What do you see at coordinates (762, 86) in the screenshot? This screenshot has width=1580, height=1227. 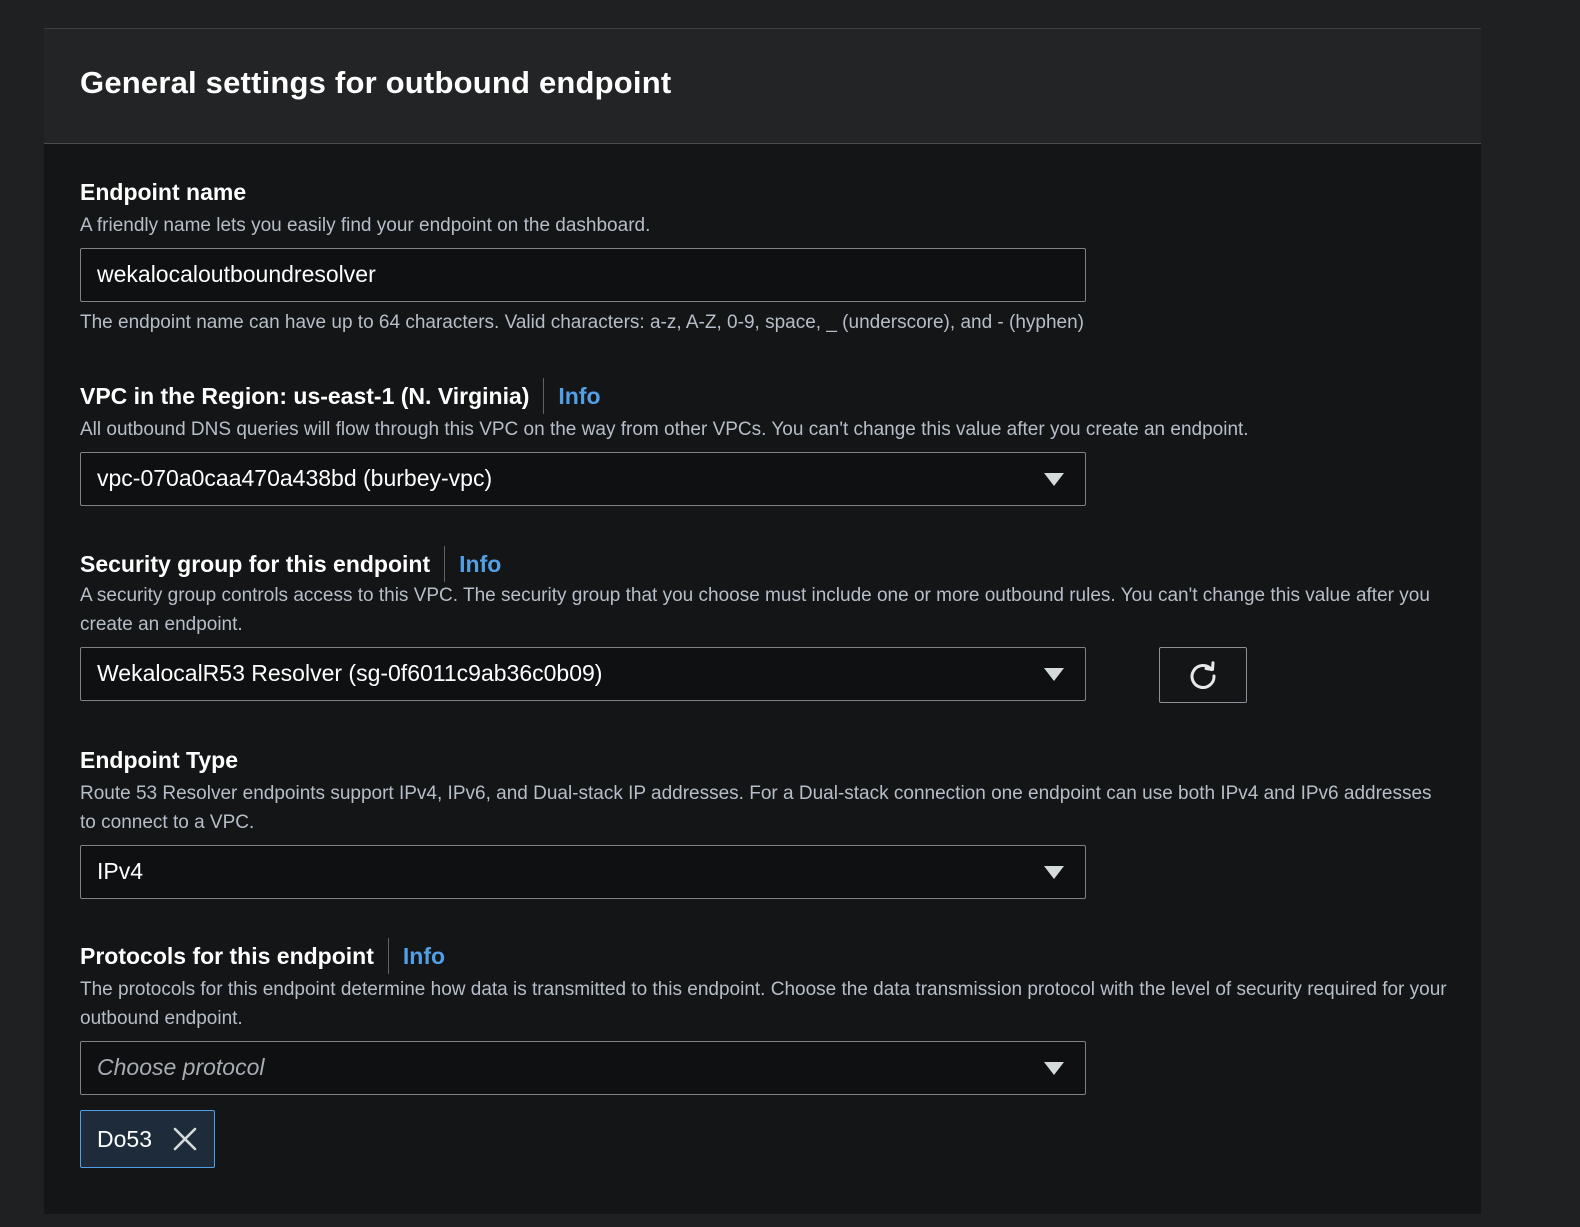 I see `panel-header: General settings for outbound endpoint` at bounding box center [762, 86].